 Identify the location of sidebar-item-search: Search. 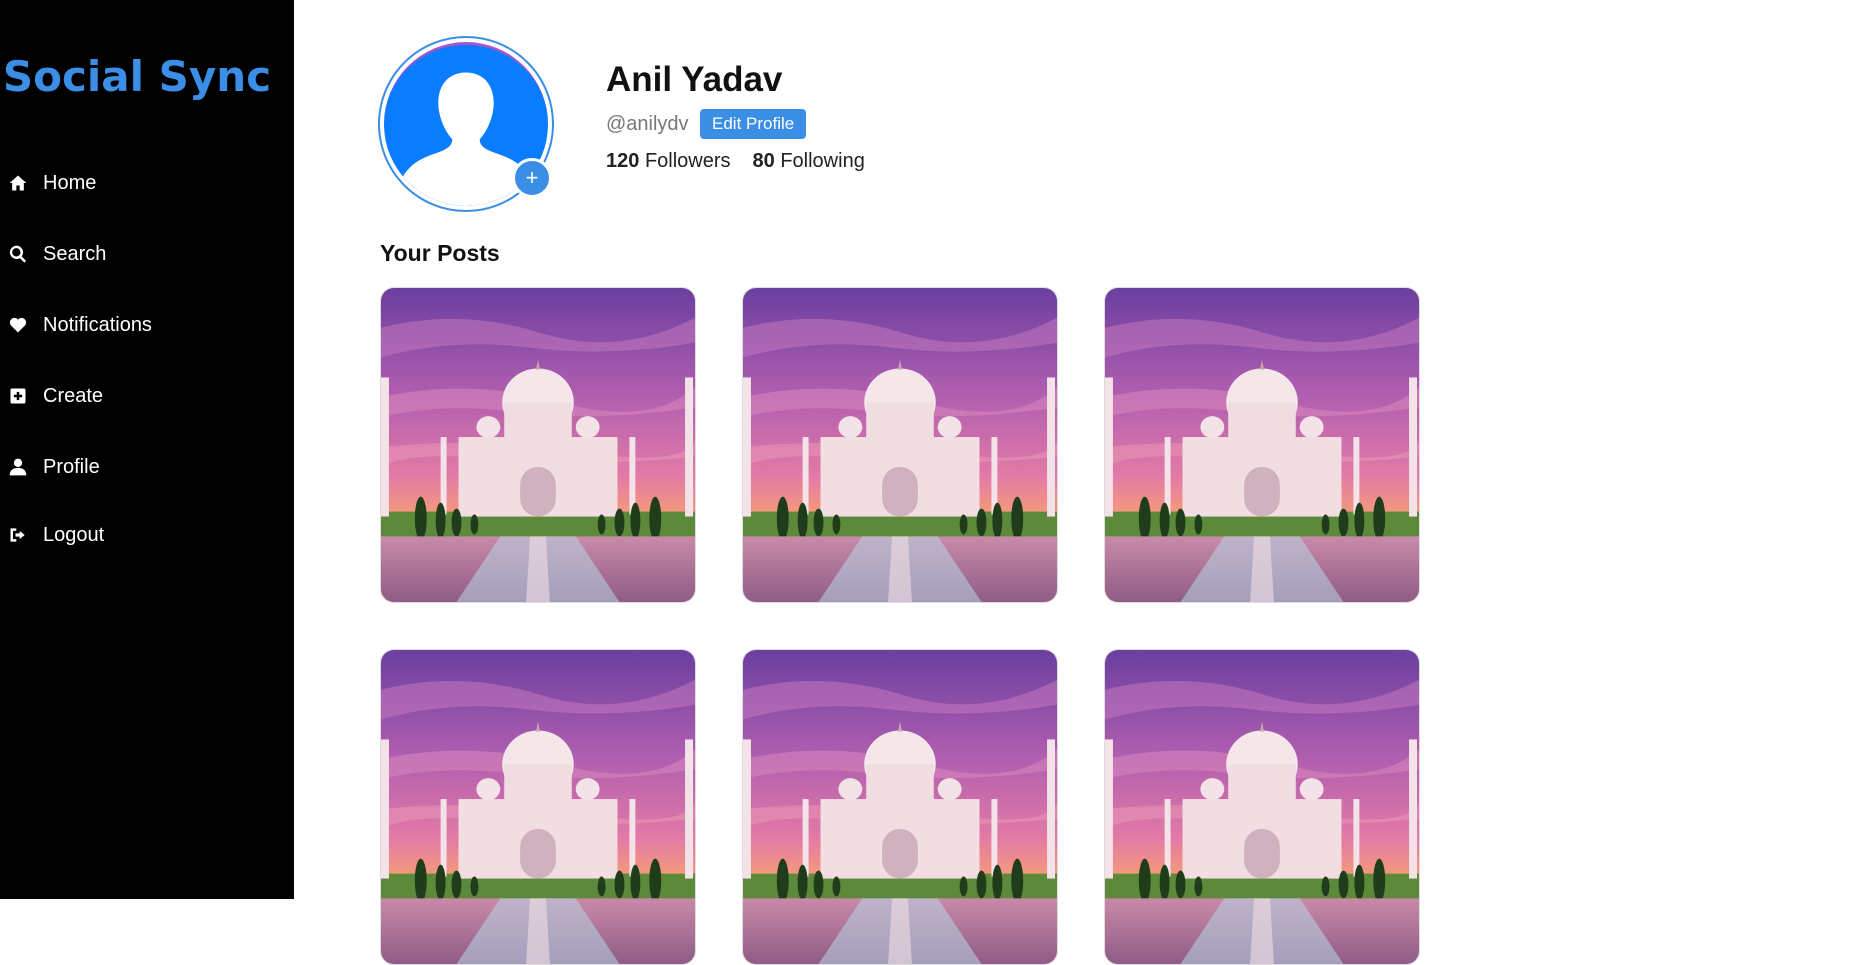
(57, 254).